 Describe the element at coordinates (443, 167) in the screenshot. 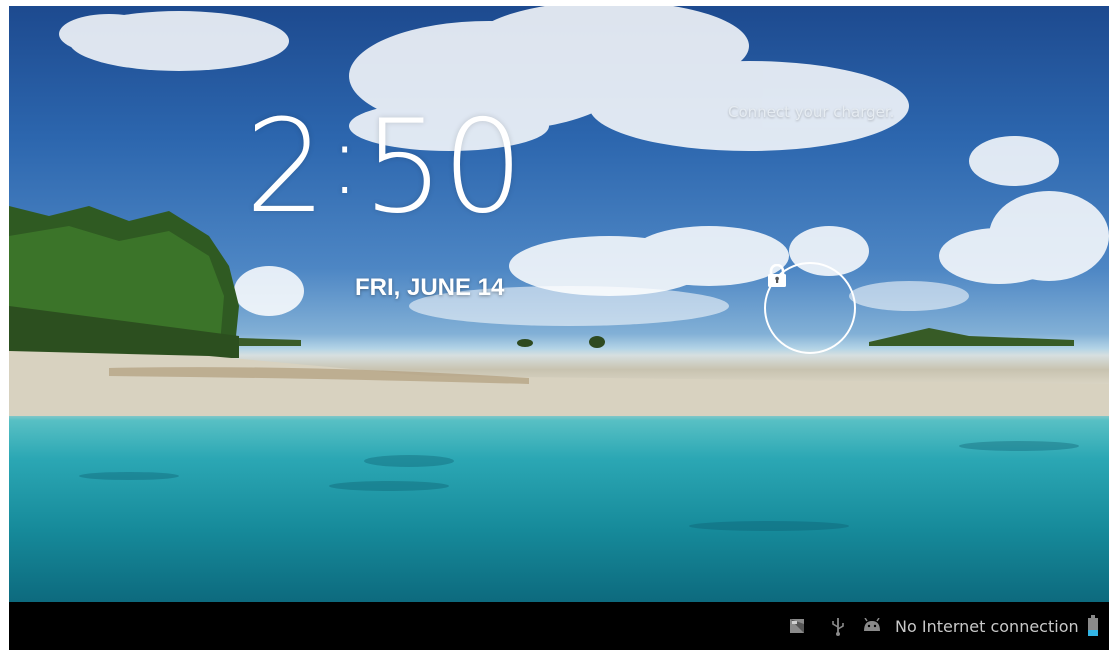

I see `clock-minutes: 50` at that location.